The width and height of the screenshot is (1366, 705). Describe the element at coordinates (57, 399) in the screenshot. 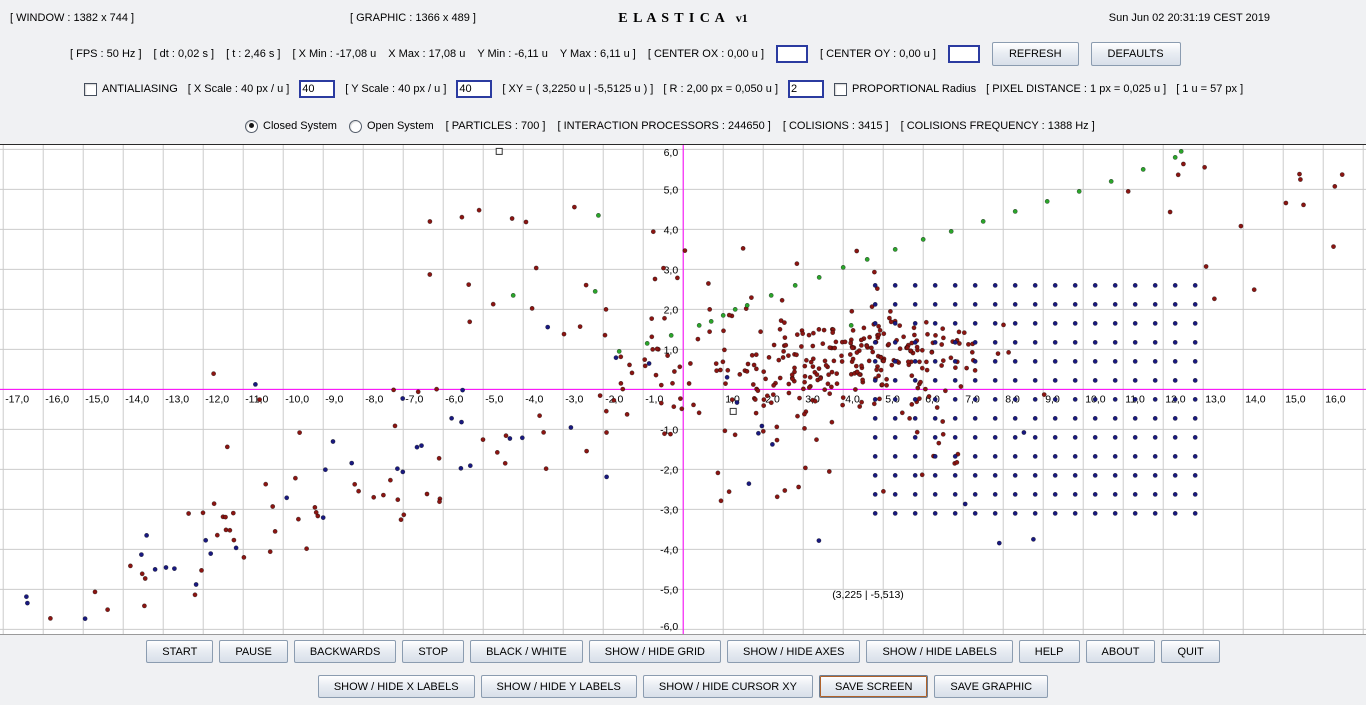

I see `svg-text: -16,0` at that location.